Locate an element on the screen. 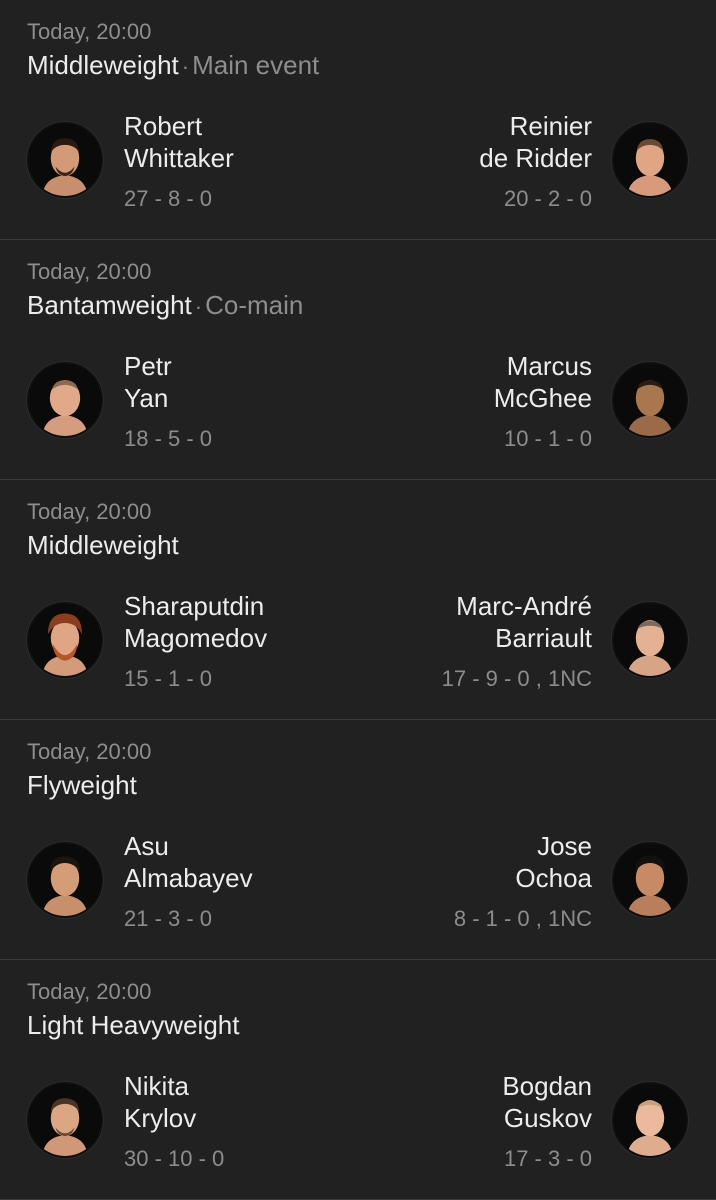 The image size is (716, 1200). fight-header: Middleweight is located at coordinates (103, 545).